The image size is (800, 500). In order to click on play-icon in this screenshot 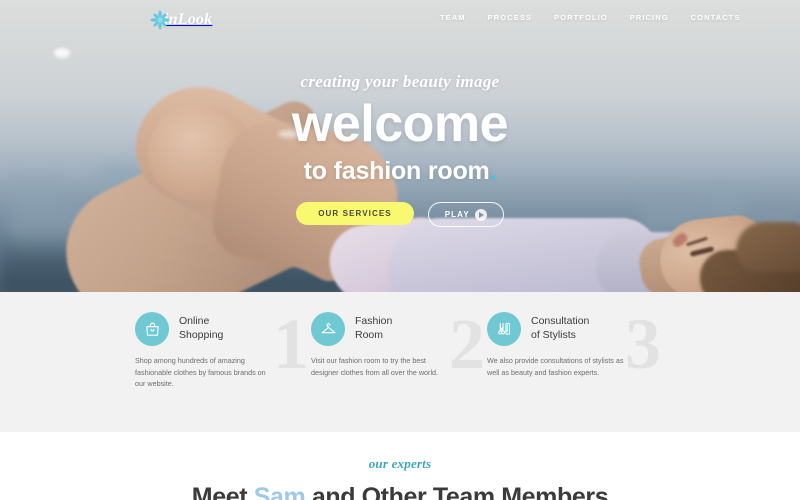, I will do `click(480, 214)`.